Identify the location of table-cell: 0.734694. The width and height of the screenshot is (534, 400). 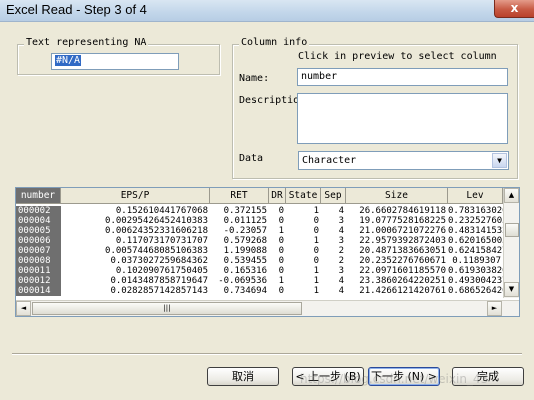
(239, 291).